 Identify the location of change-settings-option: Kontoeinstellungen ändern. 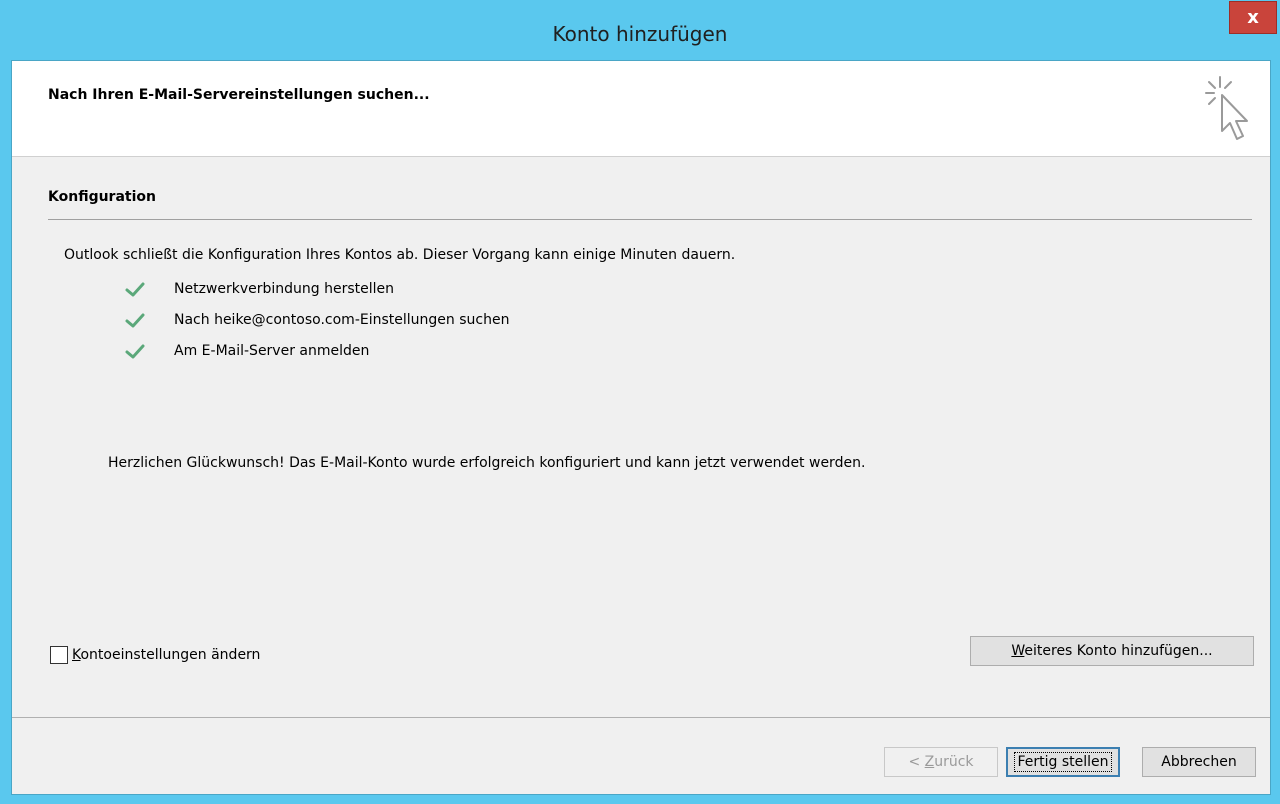
(155, 655).